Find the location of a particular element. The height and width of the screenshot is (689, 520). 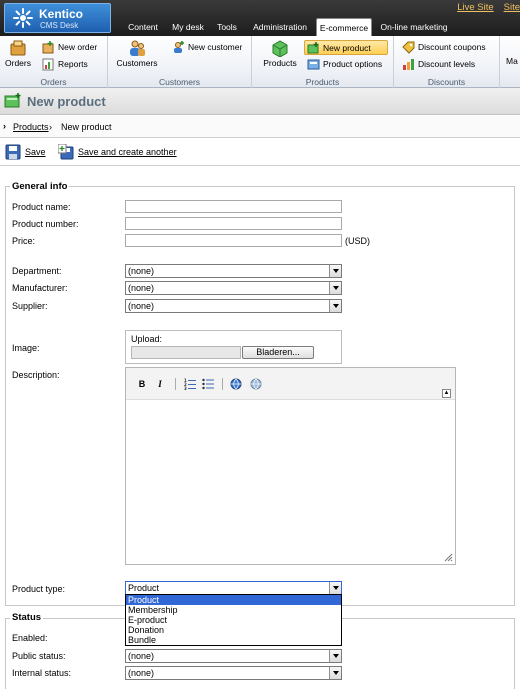

discount-coupons-icon is located at coordinates (408, 47).